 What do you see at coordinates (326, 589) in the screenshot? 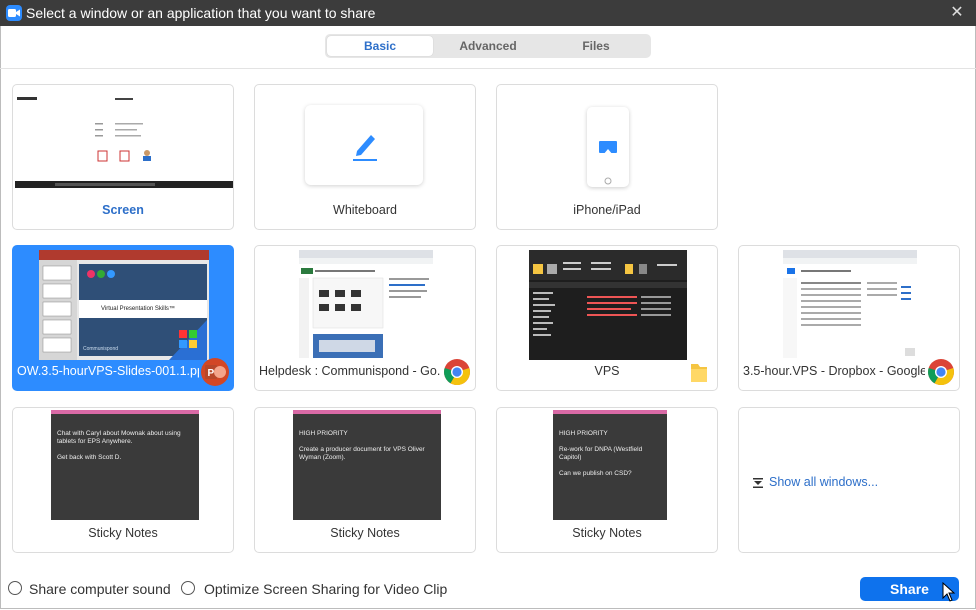
I see `optimize-video-label: Optimize Screen Sharing for Video Clip` at bounding box center [326, 589].